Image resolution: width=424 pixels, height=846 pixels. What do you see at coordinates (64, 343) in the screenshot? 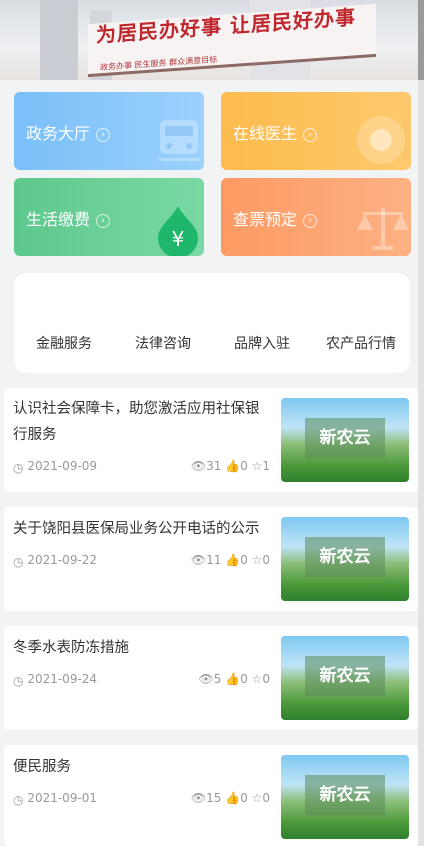
I see `quick-menu-finance: 金融服务` at bounding box center [64, 343].